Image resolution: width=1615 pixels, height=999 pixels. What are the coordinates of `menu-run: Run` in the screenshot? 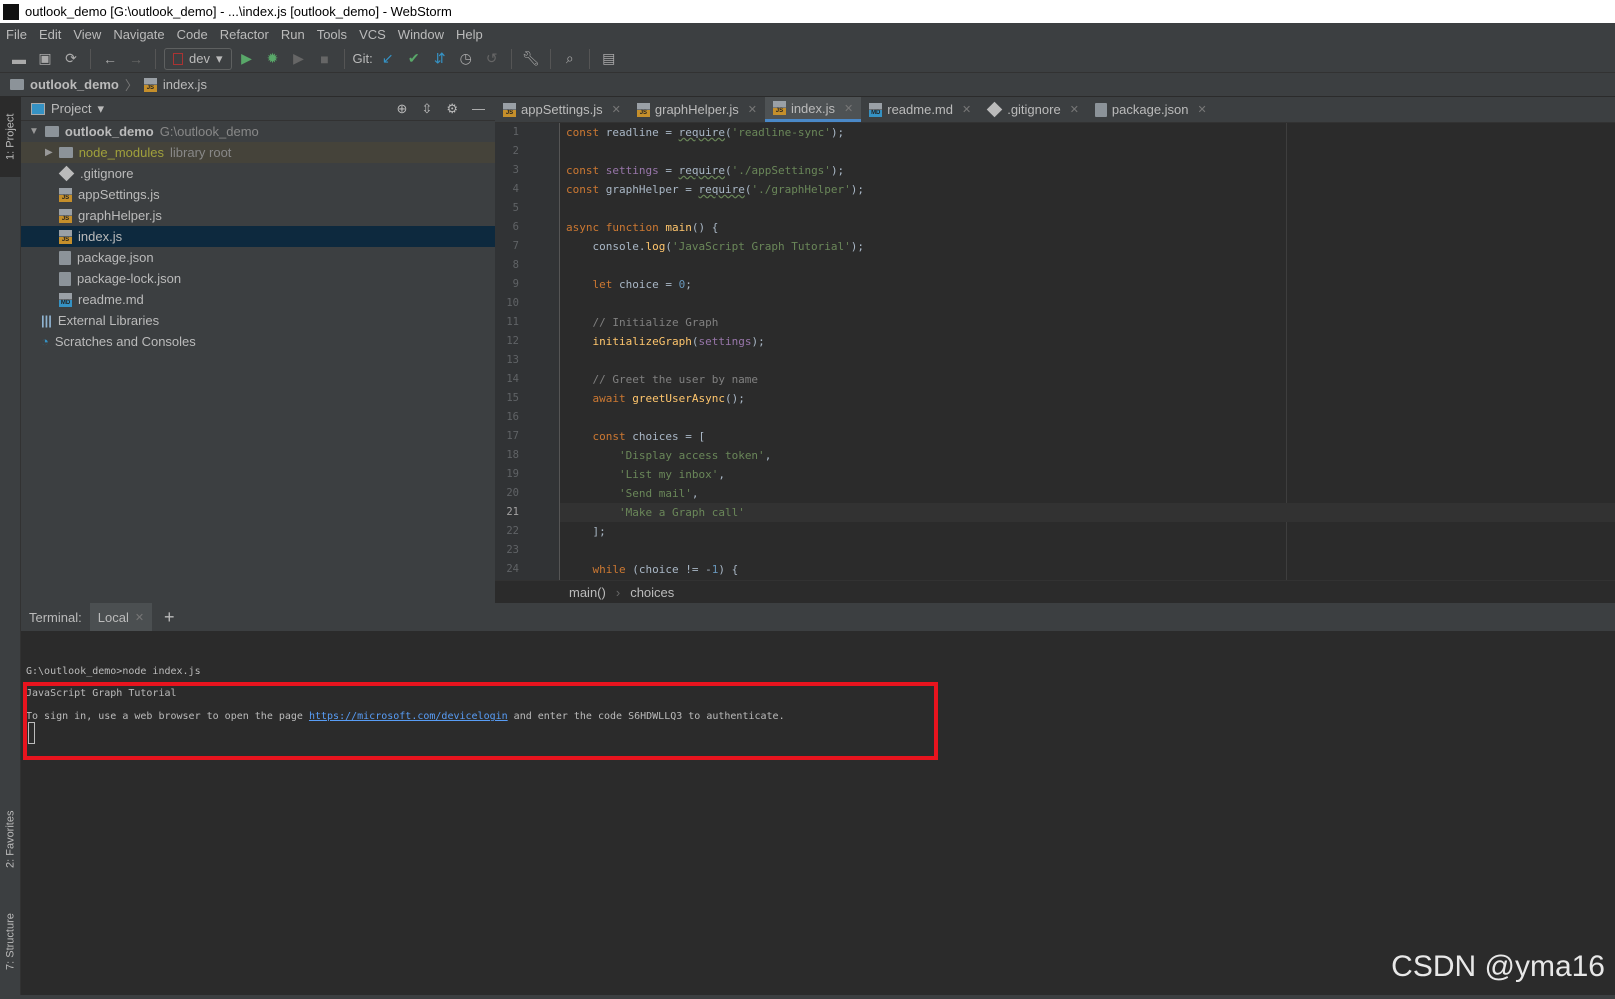 It's located at (293, 34).